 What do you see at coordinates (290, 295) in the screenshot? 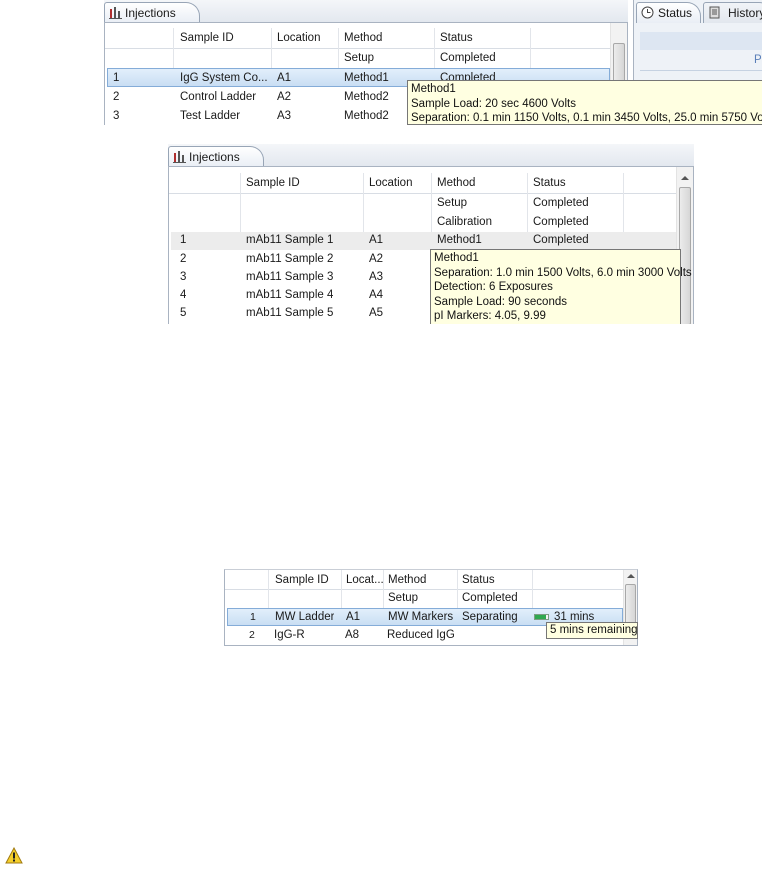
I see `sample-id-cell: mAb11 Sample 4` at bounding box center [290, 295].